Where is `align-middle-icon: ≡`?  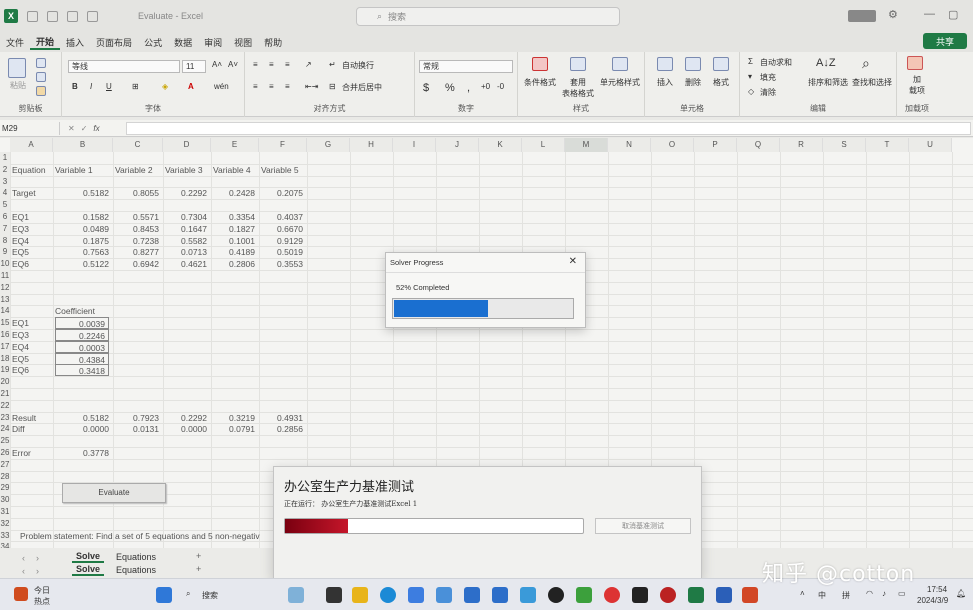
align-middle-icon: ≡ is located at coordinates (271, 64).